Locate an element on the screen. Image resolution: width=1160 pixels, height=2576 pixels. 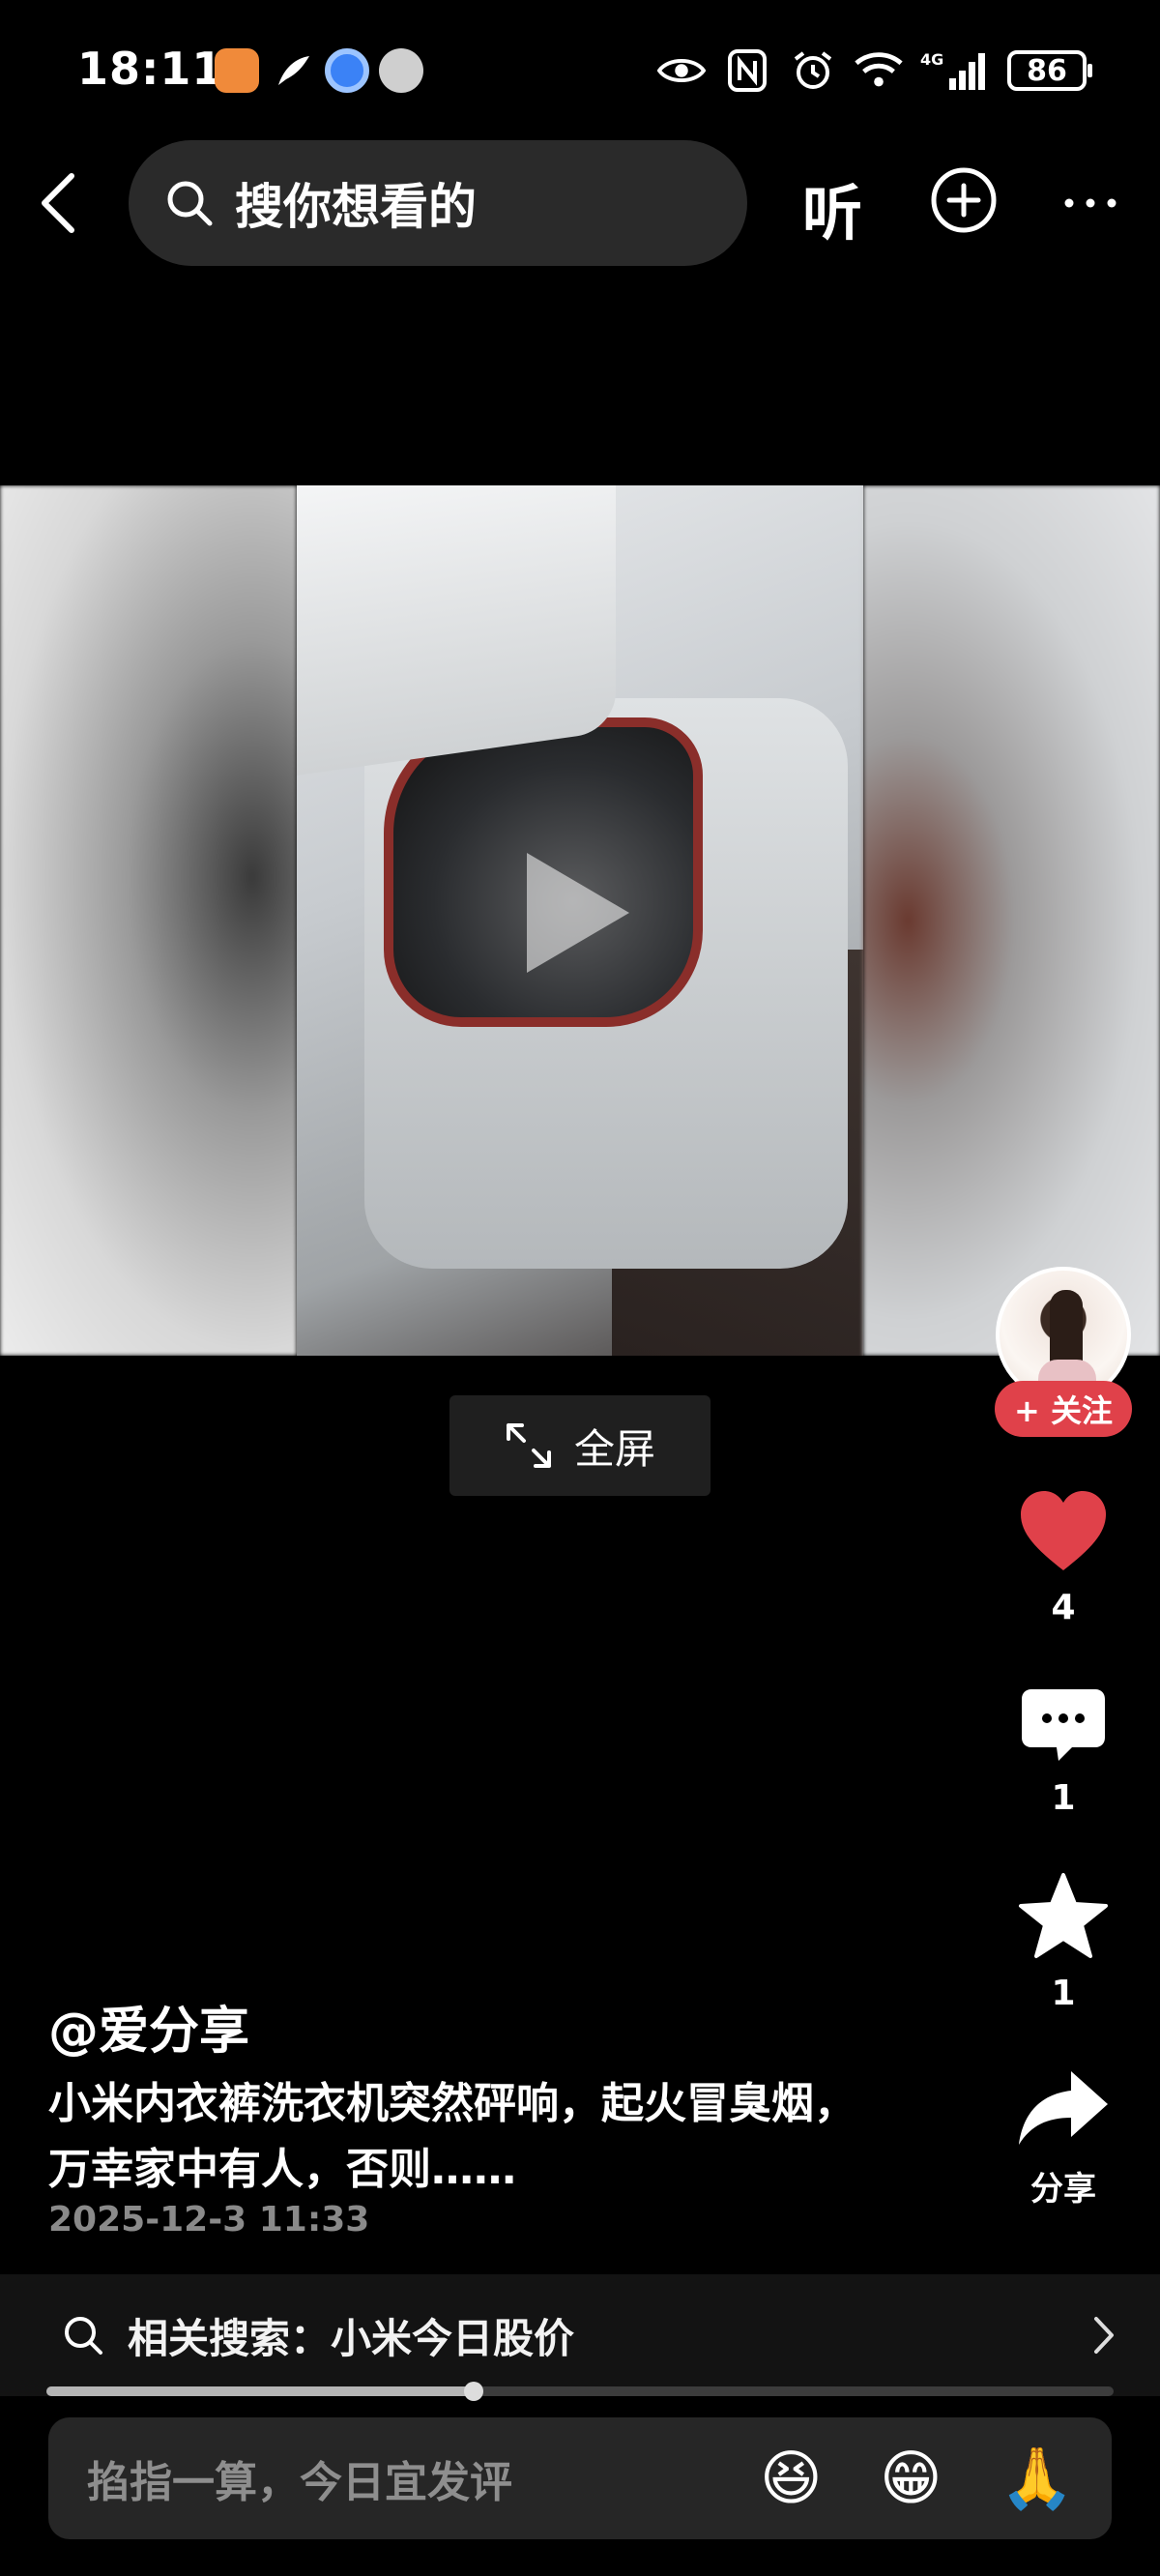
progress-fill is located at coordinates (260, 2391).